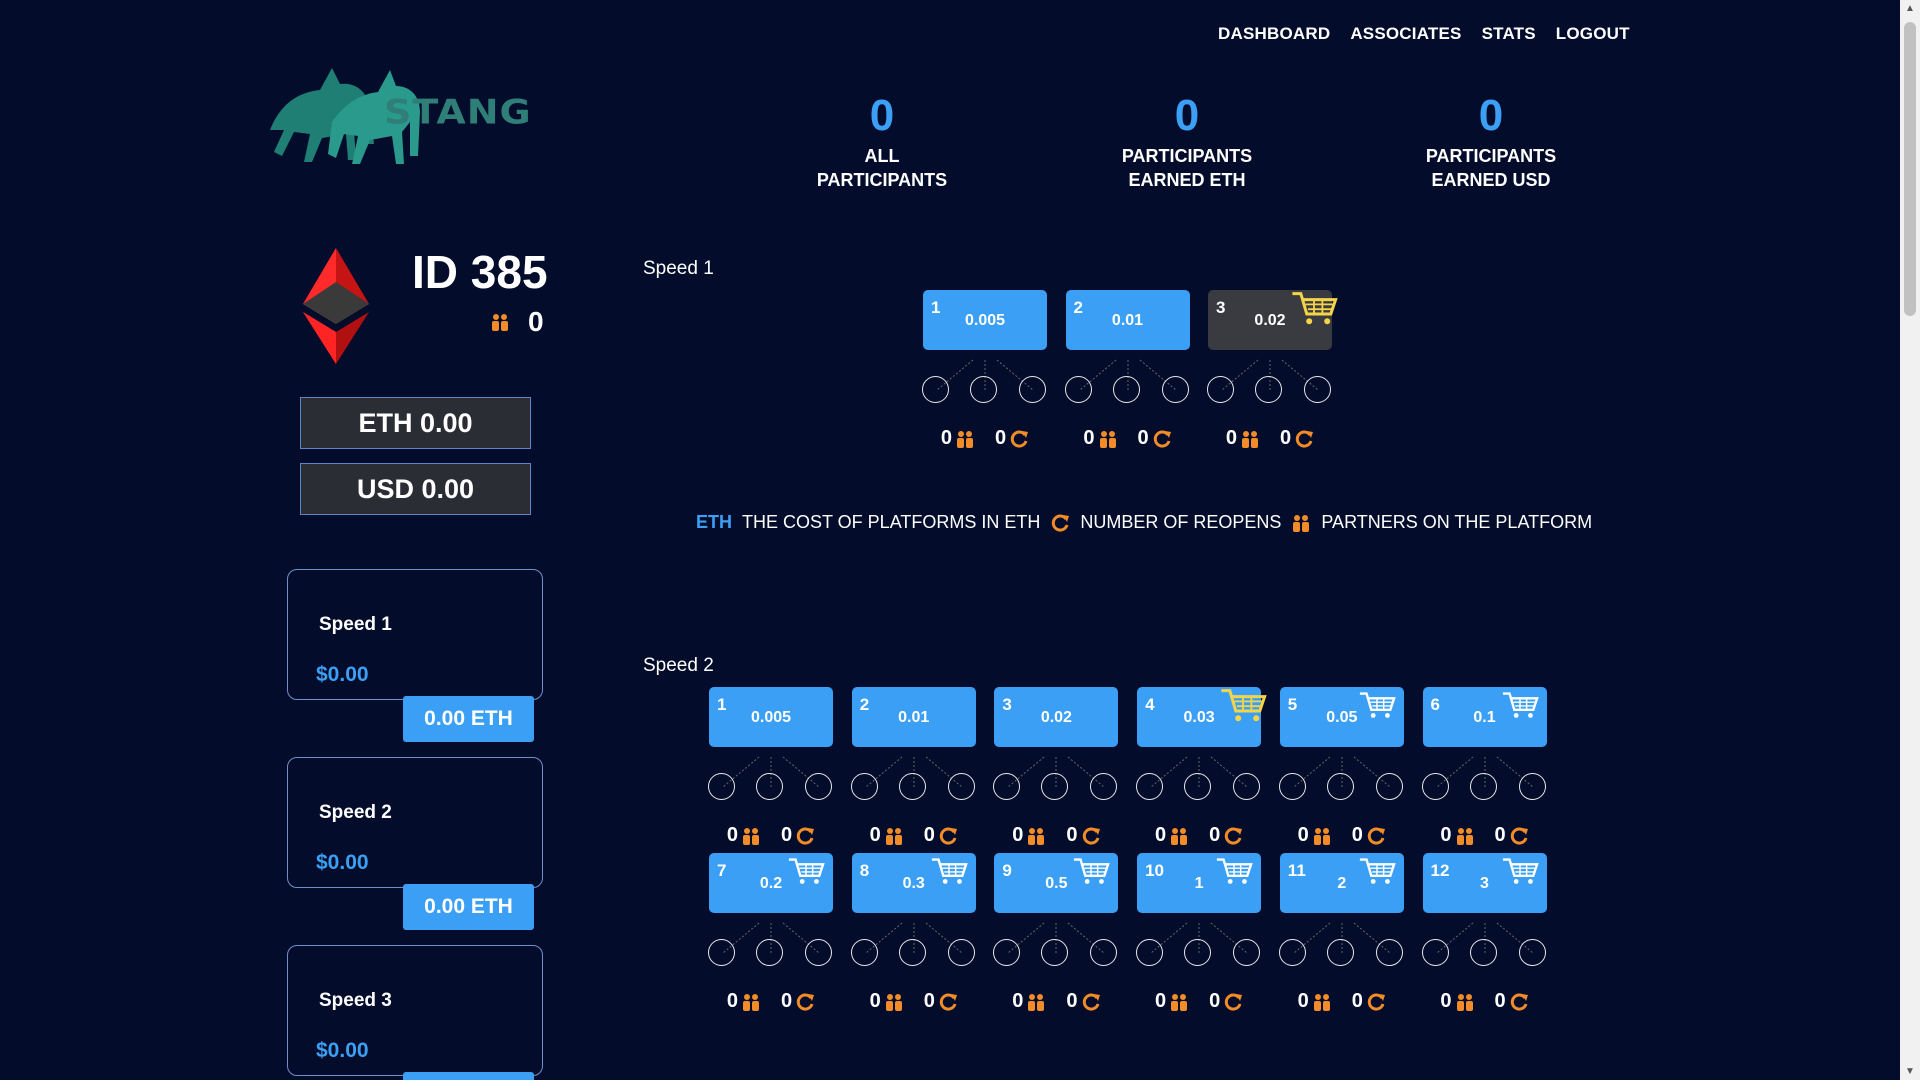 The height and width of the screenshot is (1080, 1920). Describe the element at coordinates (771, 883) in the screenshot. I see `platform-card: 7 0.2` at that location.